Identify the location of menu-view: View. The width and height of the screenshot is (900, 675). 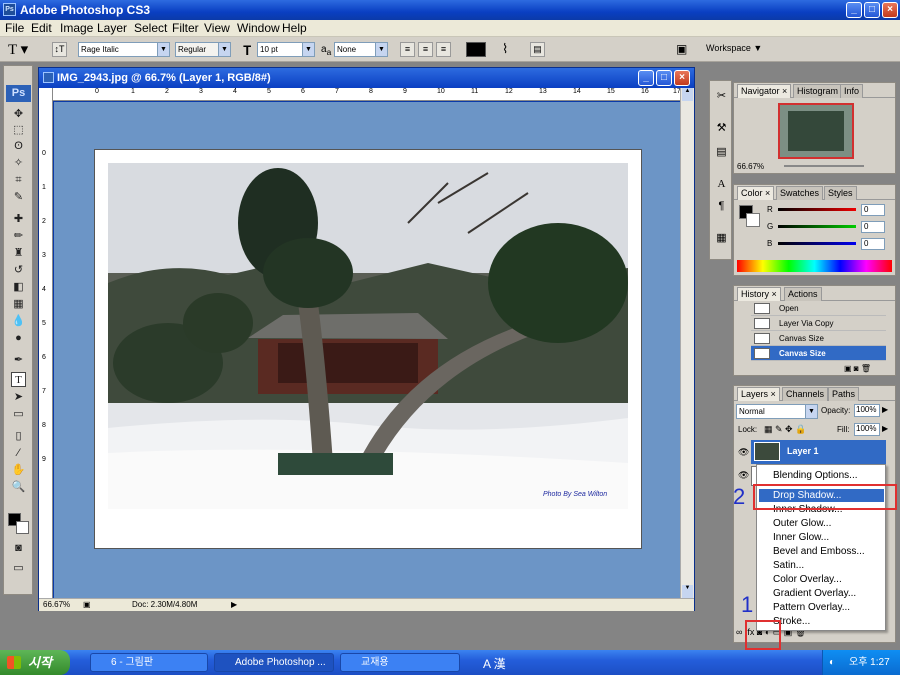
(217, 28).